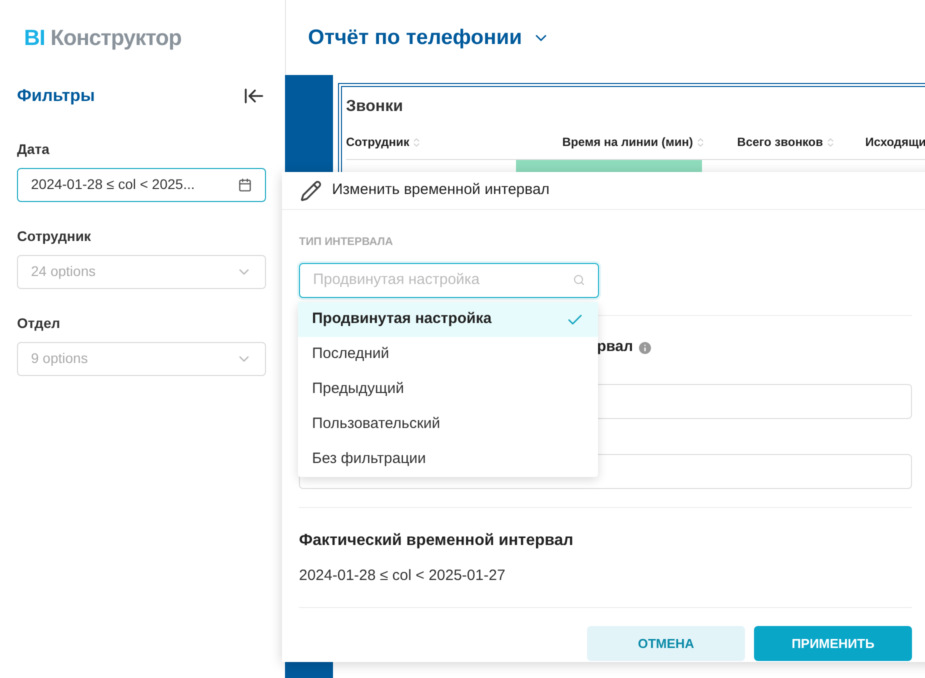 The image size is (925, 678). What do you see at coordinates (311, 191) in the screenshot?
I see `pencil-icon` at bounding box center [311, 191].